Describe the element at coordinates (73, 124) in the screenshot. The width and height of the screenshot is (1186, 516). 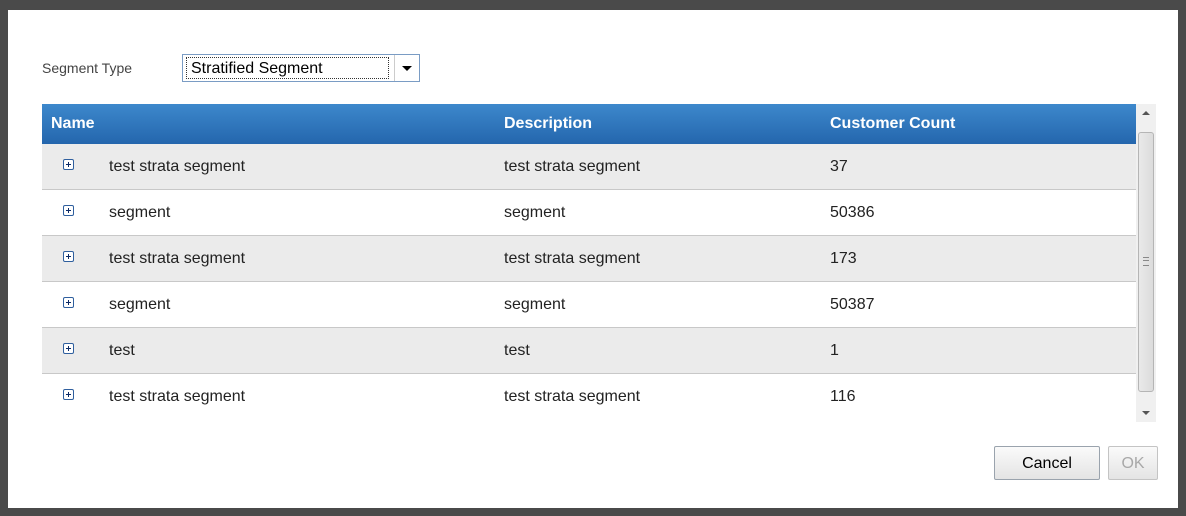
I see `column-header-name: Name` at that location.